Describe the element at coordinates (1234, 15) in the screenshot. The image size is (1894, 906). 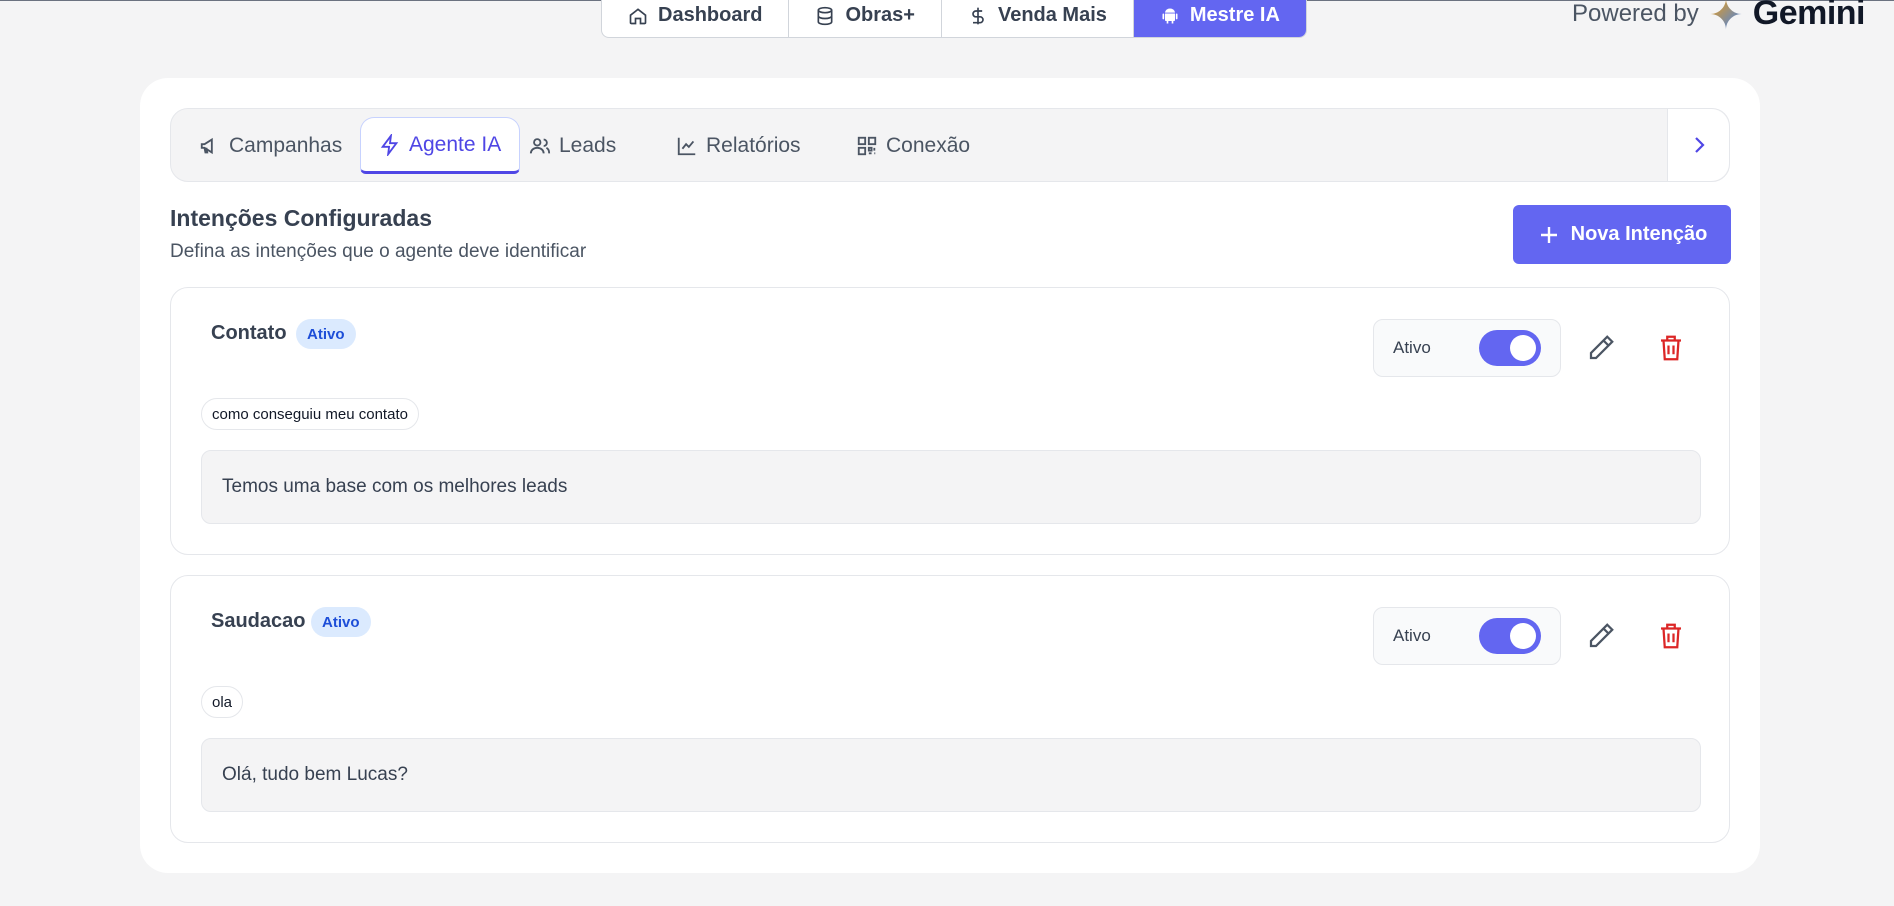
I see `nav-mestre-ia-label: Mestre IA` at that location.